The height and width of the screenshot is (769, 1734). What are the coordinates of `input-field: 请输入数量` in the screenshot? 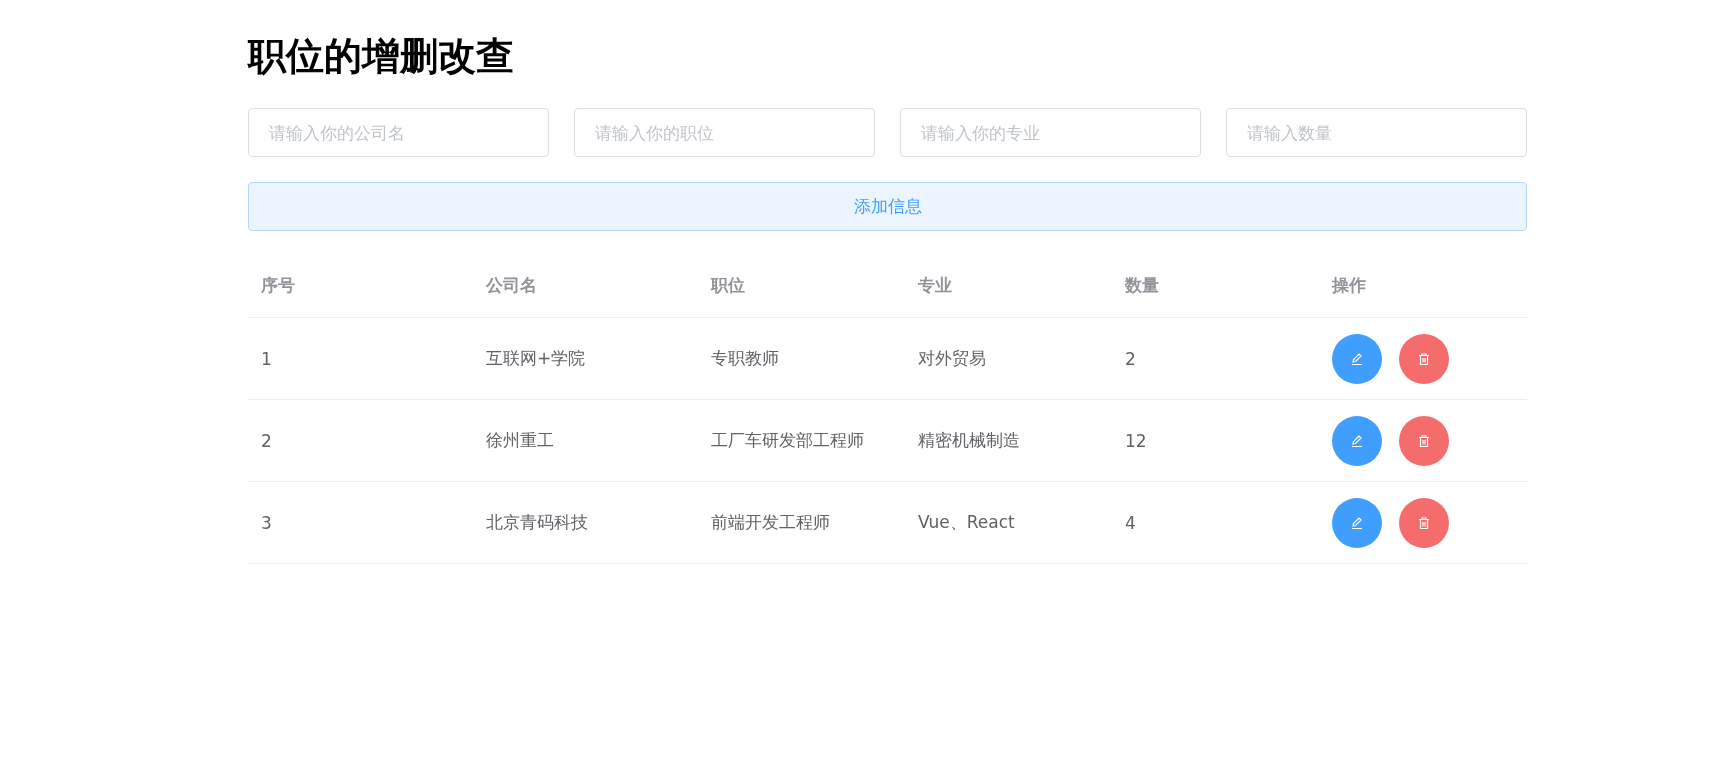 It's located at (1376, 132).